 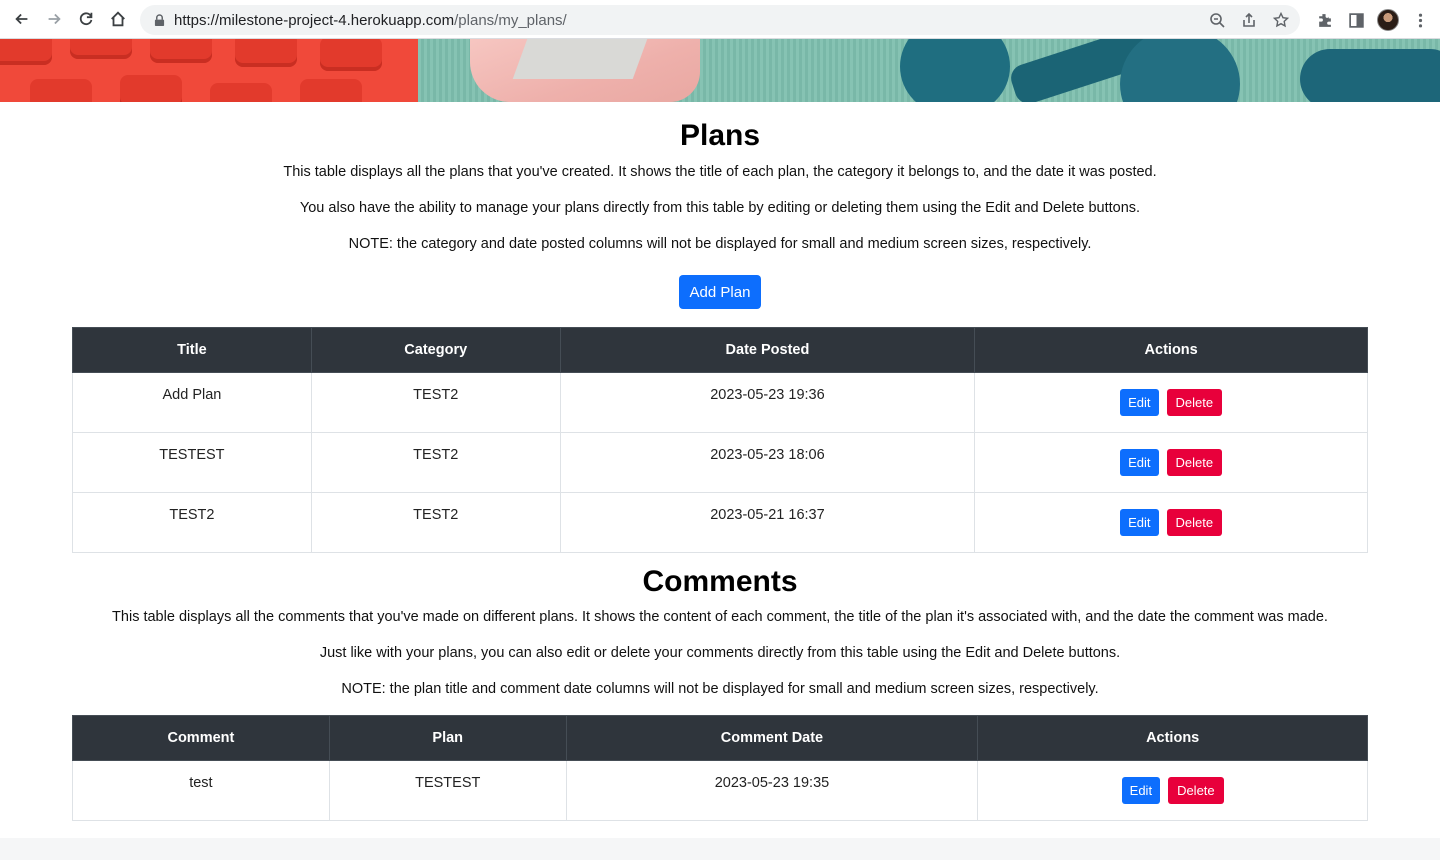 I want to click on reload-icon, so click(x=86, y=19).